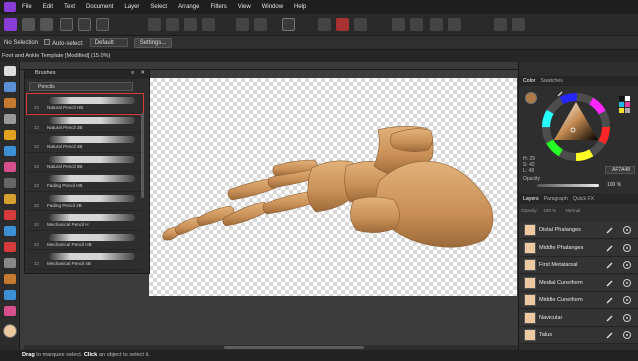 The width and height of the screenshot is (638, 361). What do you see at coordinates (99, 7) in the screenshot?
I see `menu-document: Document` at bounding box center [99, 7].